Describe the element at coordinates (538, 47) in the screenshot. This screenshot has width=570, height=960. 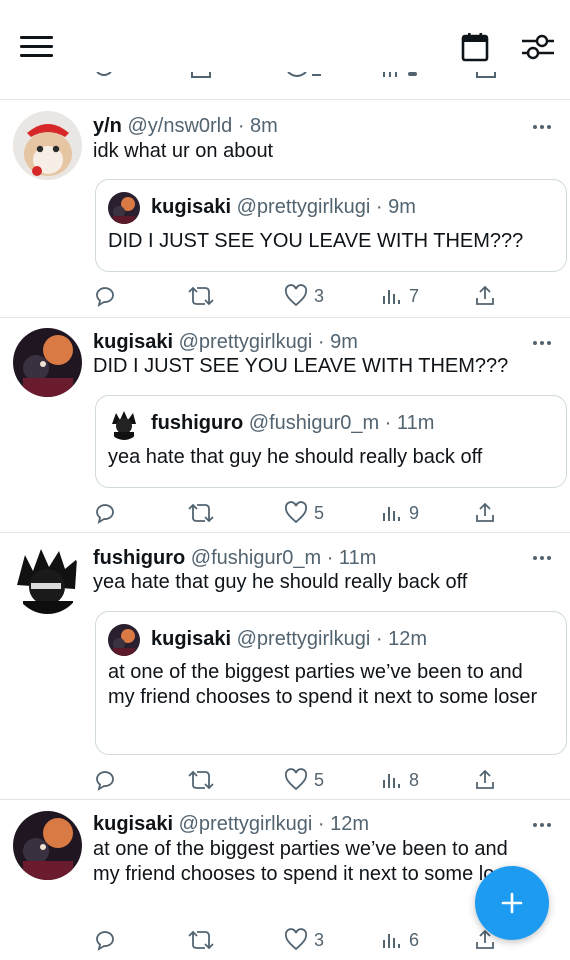
I see `sliders-icon` at that location.